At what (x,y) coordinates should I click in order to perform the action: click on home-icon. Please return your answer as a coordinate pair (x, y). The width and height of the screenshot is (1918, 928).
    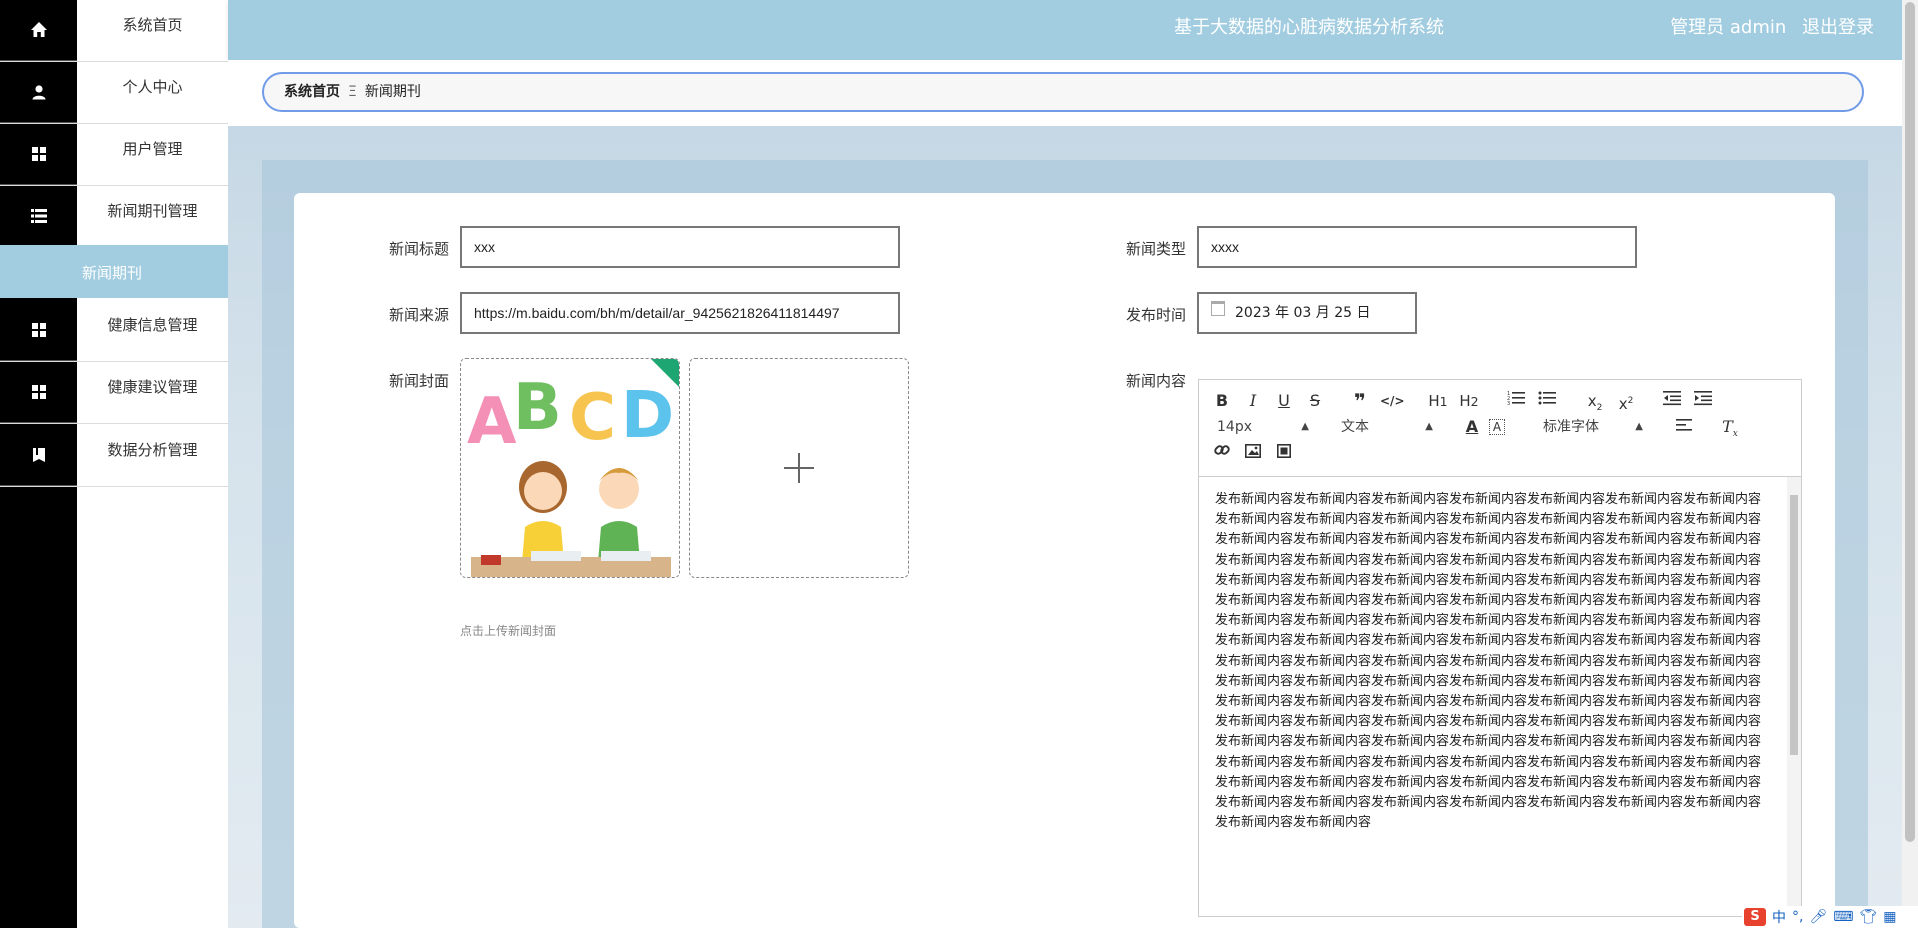
    Looking at the image, I should click on (38, 30).